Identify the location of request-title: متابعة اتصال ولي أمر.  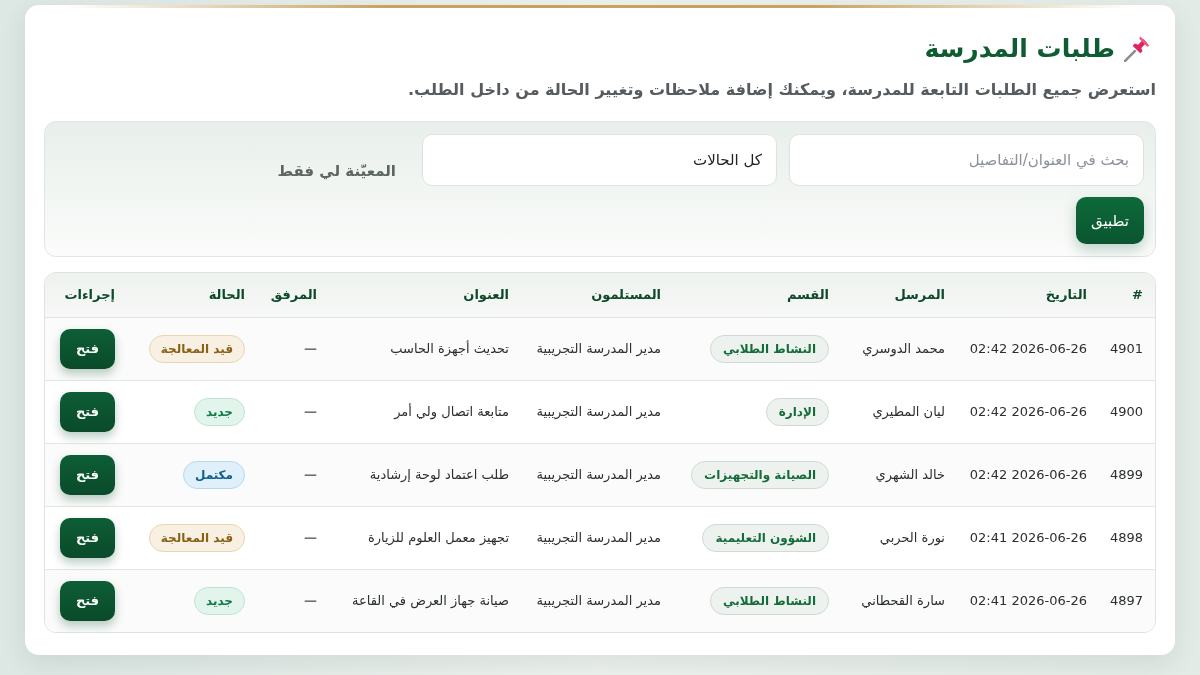
(451, 411).